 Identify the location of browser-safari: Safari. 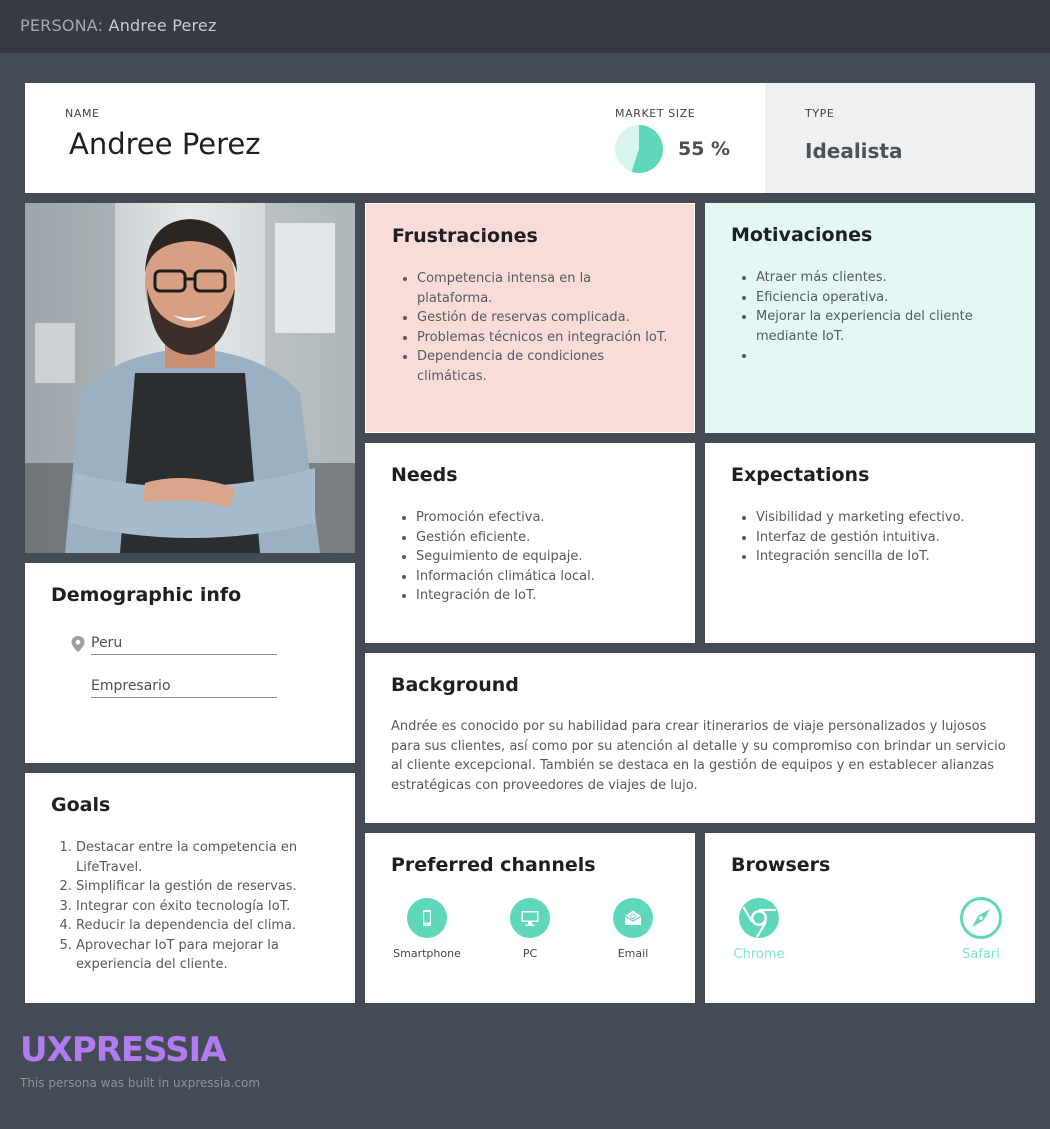
(981, 929).